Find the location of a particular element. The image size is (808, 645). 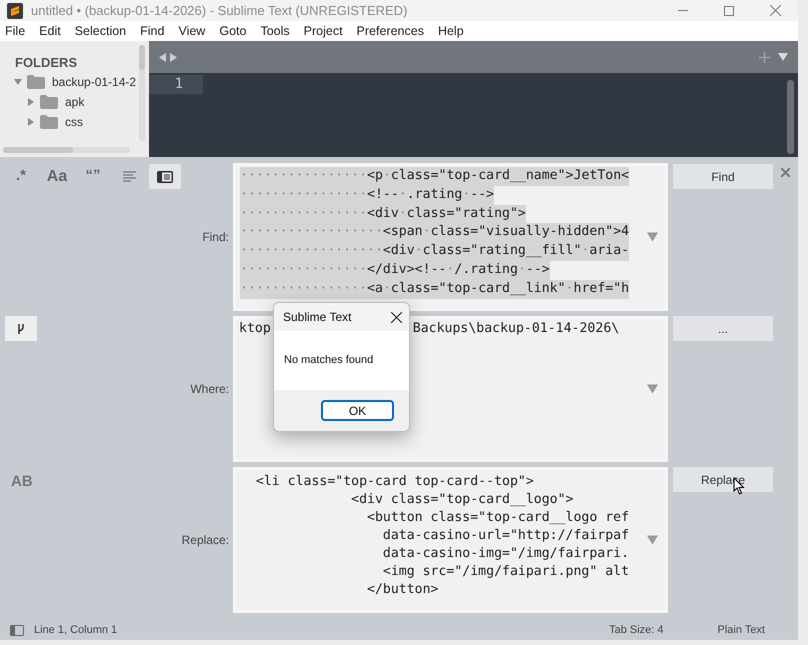

menu-item: Project is located at coordinates (323, 31).